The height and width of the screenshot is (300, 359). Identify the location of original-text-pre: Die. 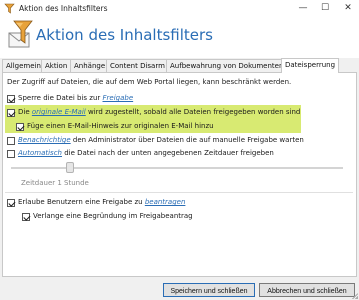
(25, 112).